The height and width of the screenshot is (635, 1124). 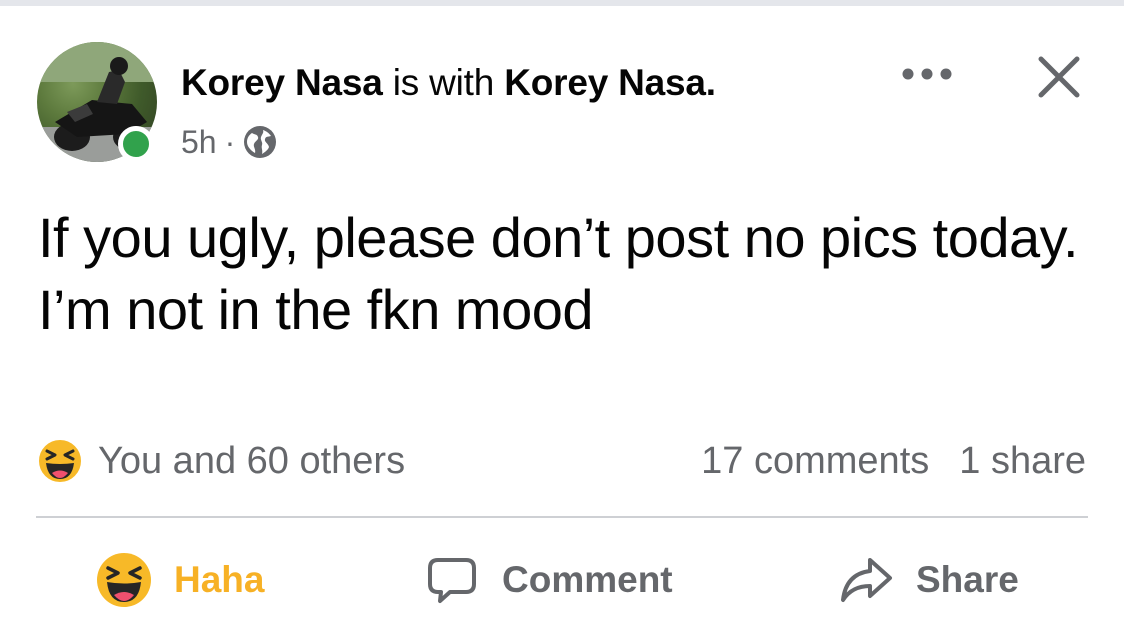 I want to click on top-divider, so click(x=562, y=3).